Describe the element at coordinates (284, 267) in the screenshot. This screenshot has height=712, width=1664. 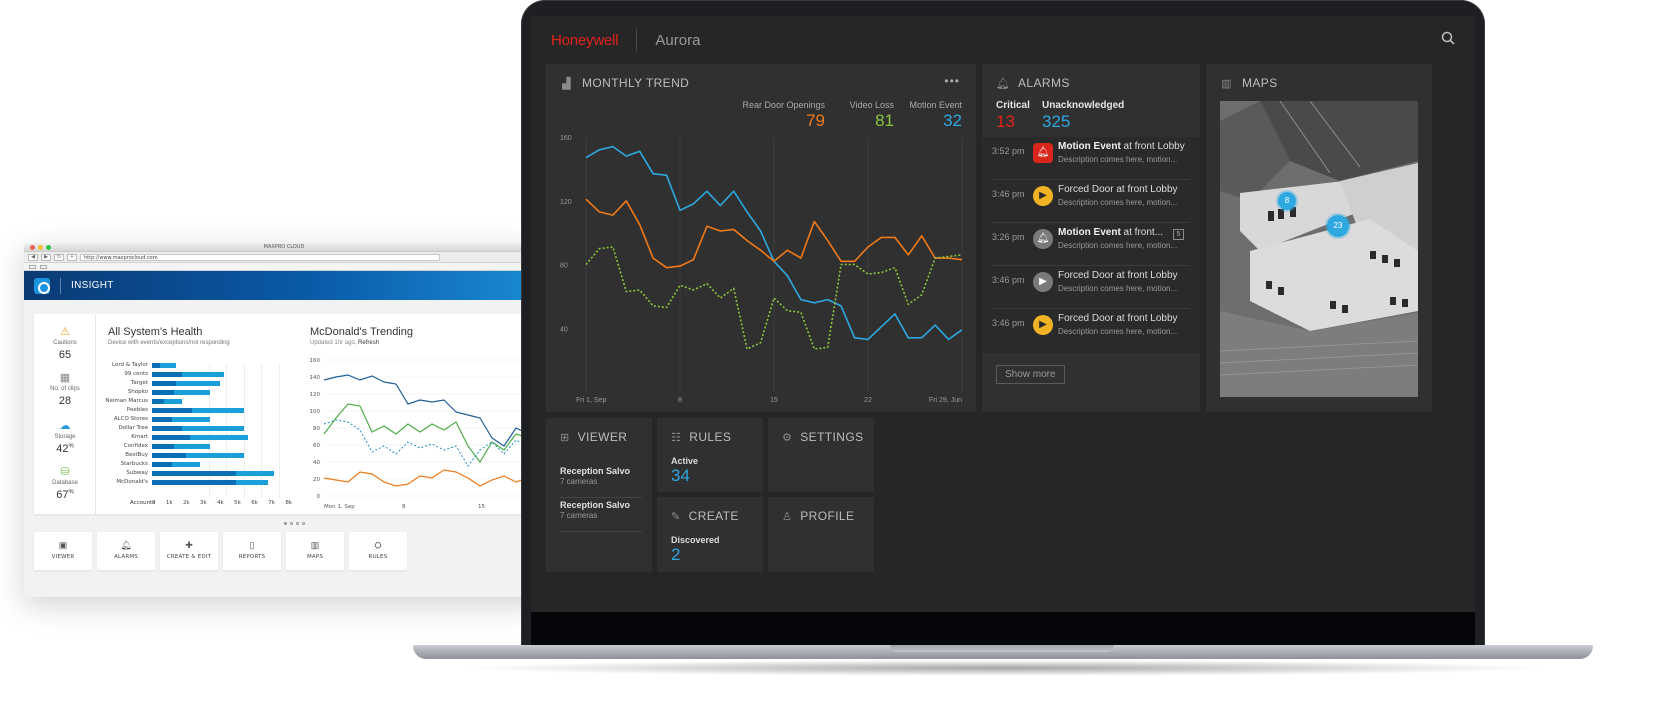
I see `bookmarks-bar` at that location.